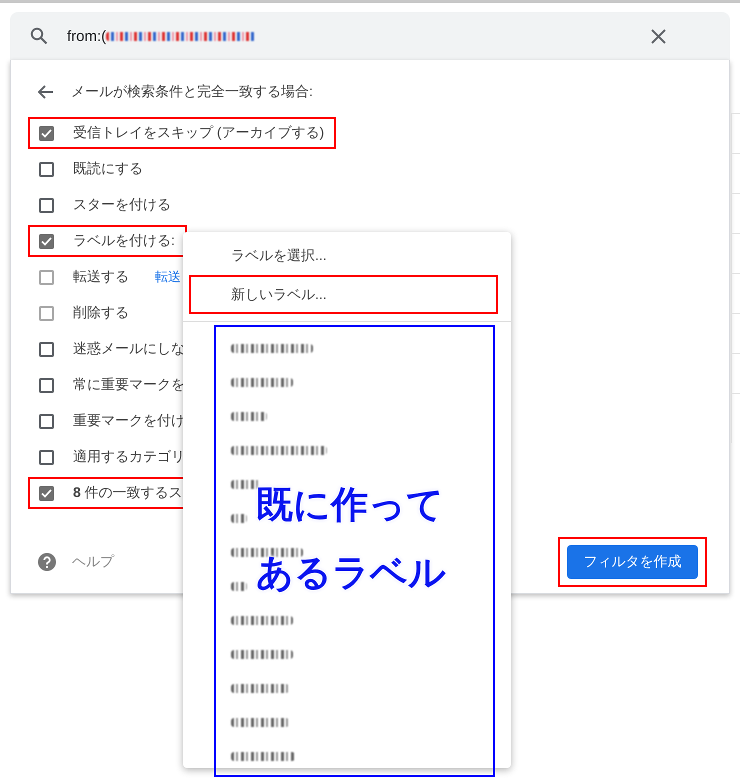 This screenshot has height=782, width=740. What do you see at coordinates (198, 133) in the screenshot?
I see `option-label: 受信トレイをスキップ (アーカイブする)` at bounding box center [198, 133].